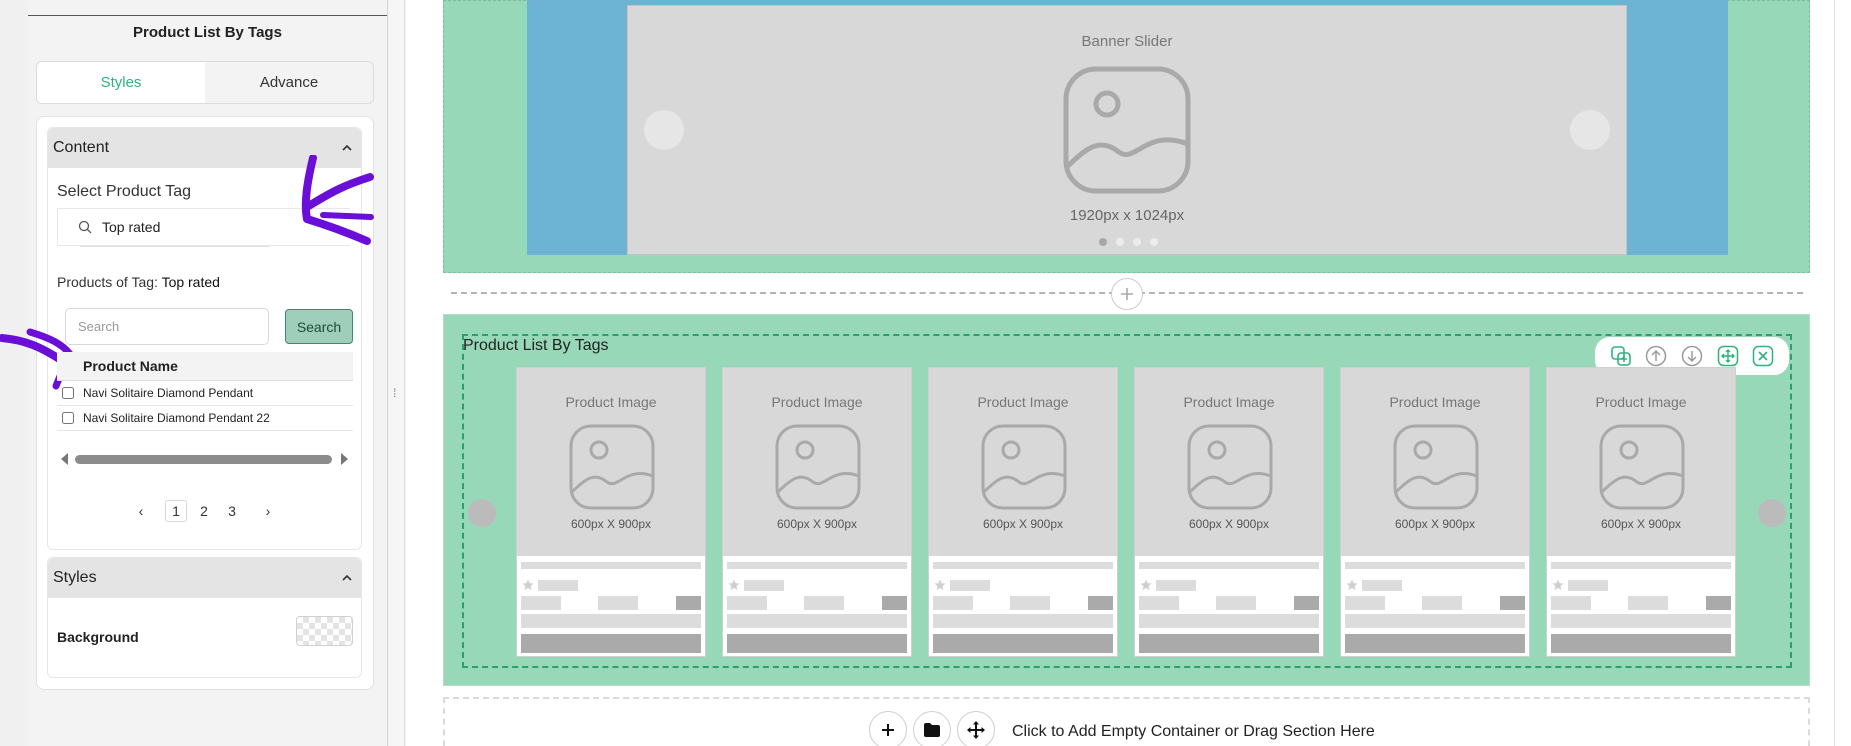 The width and height of the screenshot is (1851, 746). What do you see at coordinates (75, 577) in the screenshot?
I see `styles-section-title: Styles` at bounding box center [75, 577].